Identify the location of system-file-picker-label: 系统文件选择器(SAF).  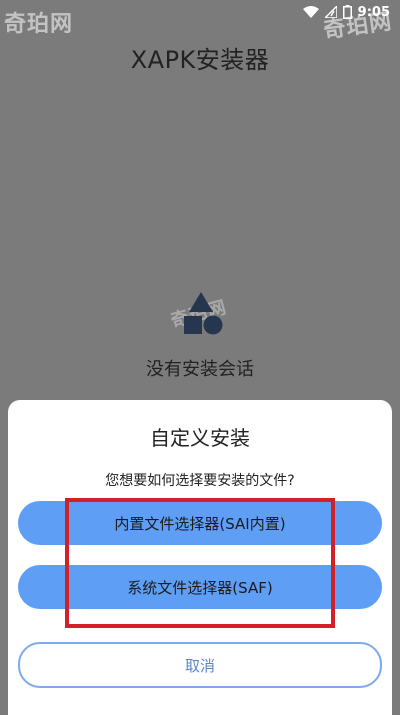
(200, 587).